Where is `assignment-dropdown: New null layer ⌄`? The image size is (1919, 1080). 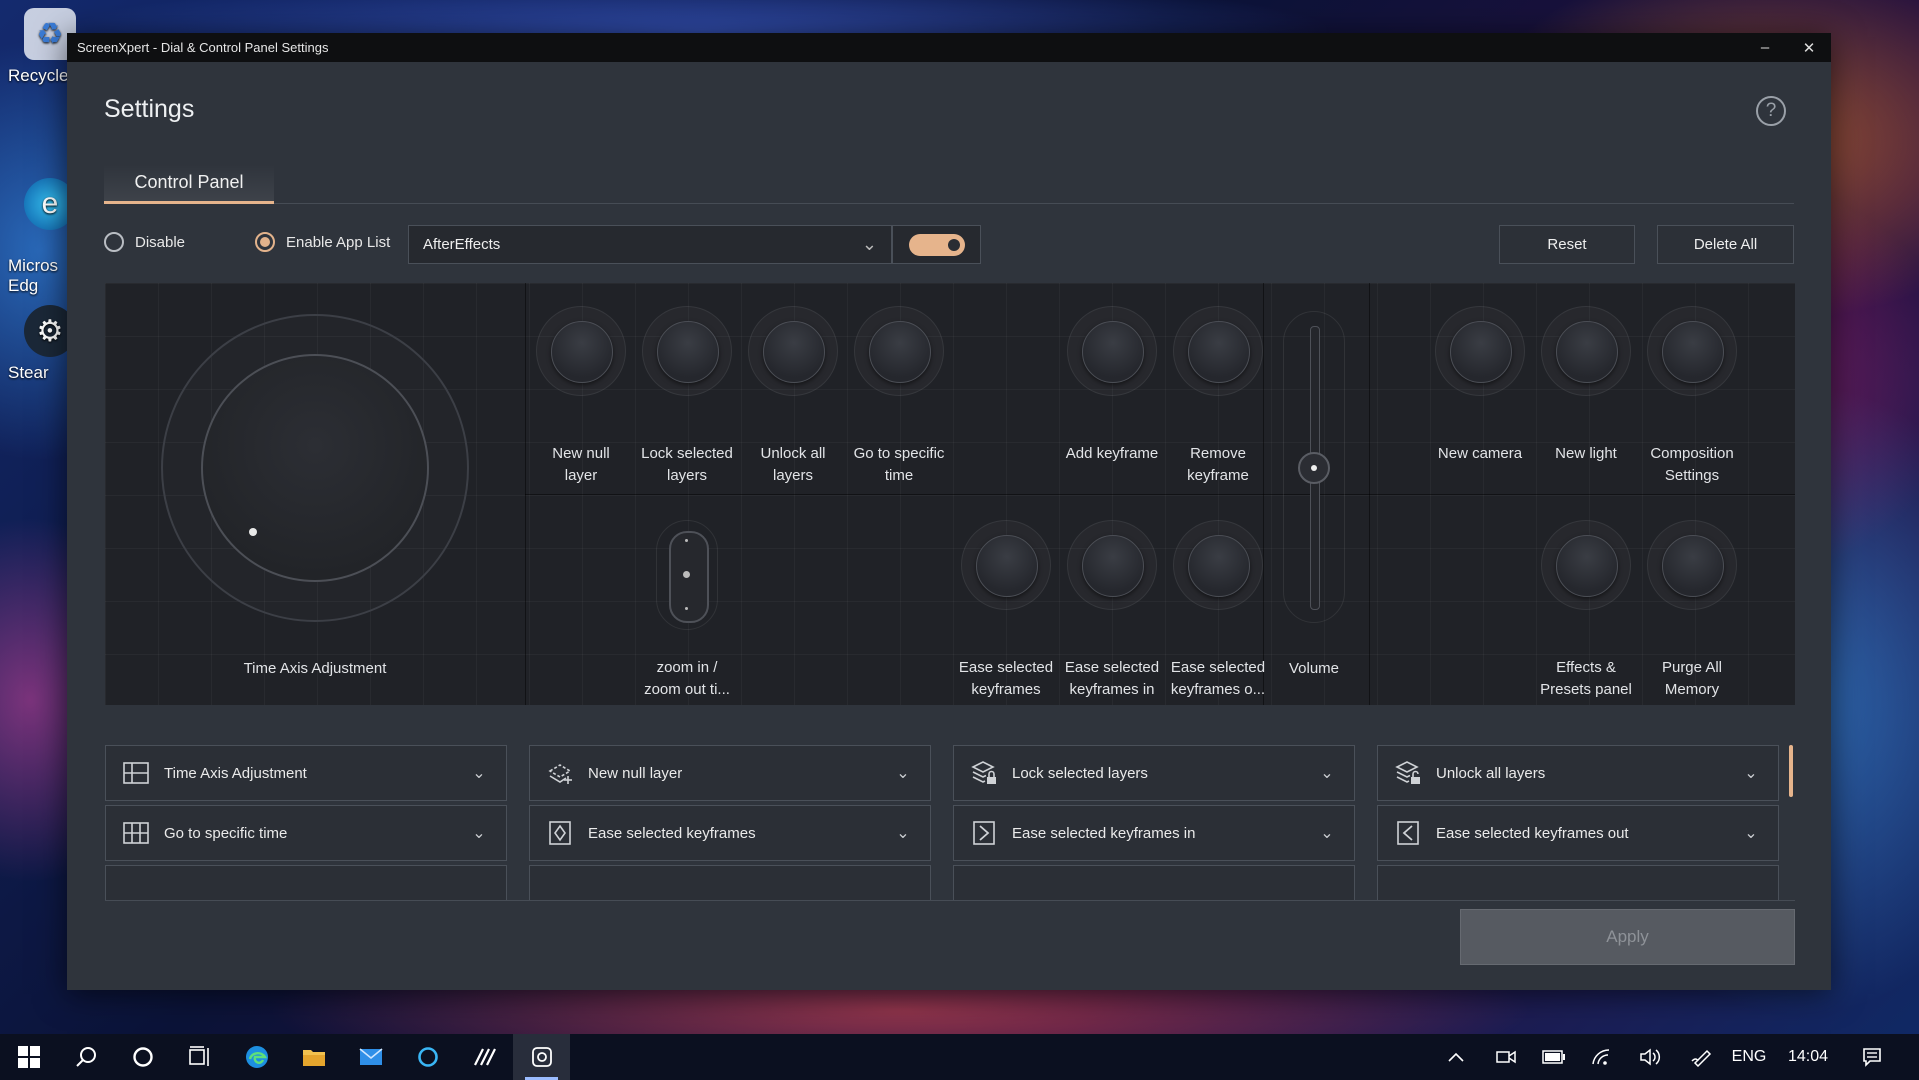
assignment-dropdown: New null layer ⌄ is located at coordinates (730, 773).